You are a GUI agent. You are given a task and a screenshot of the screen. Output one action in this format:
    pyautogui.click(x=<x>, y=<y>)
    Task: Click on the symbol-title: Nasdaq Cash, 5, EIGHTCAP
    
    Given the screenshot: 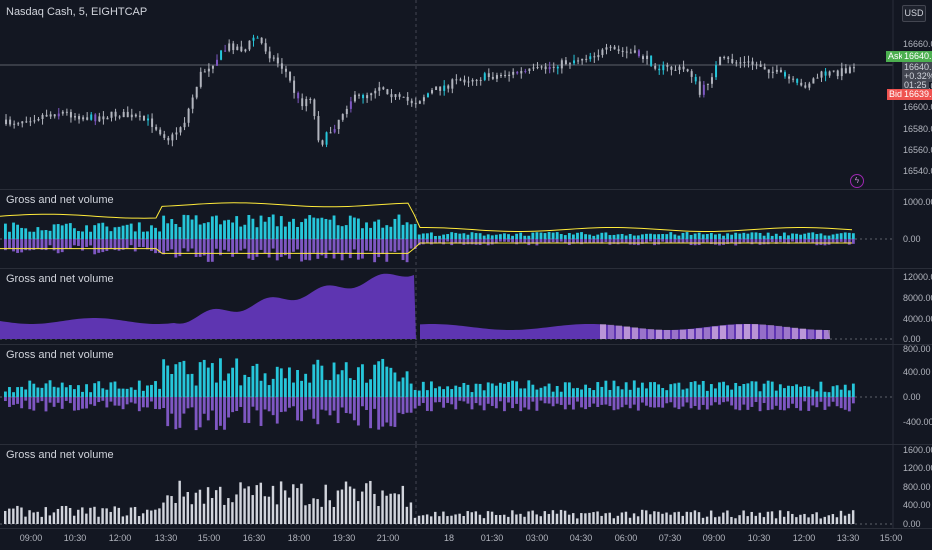 What is the action you would take?
    pyautogui.click(x=76, y=12)
    